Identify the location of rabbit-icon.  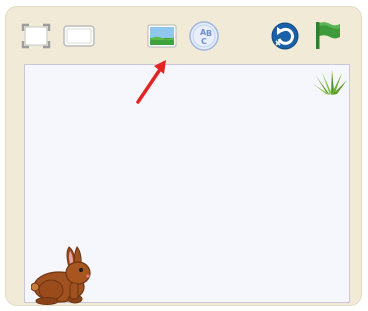
(60, 275).